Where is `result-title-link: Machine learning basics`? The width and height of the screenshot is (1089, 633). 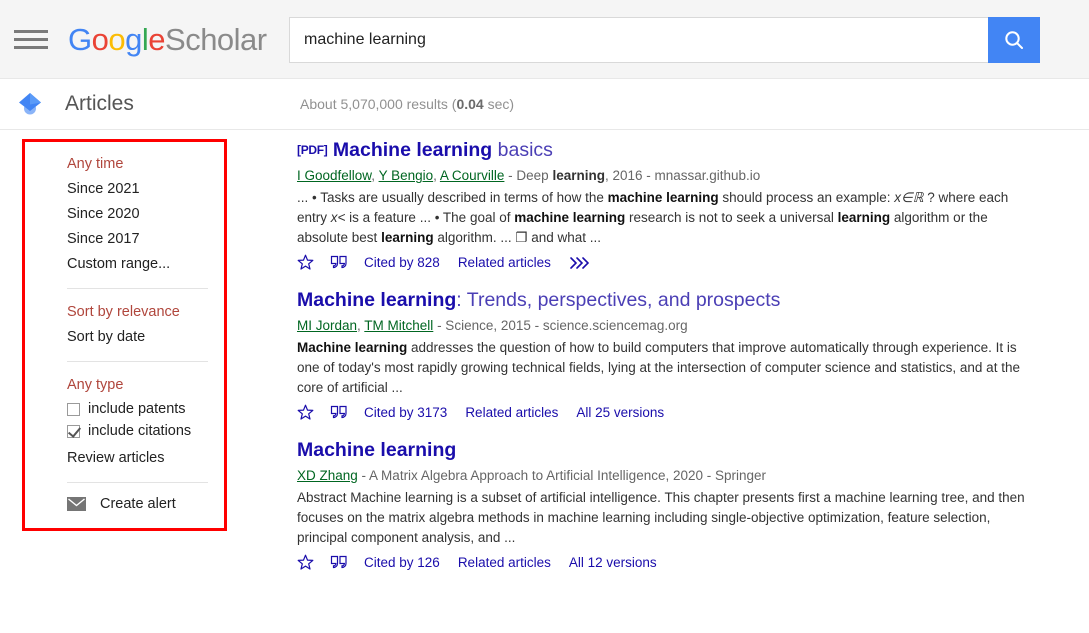 result-title-link: Machine learning basics is located at coordinates (443, 150).